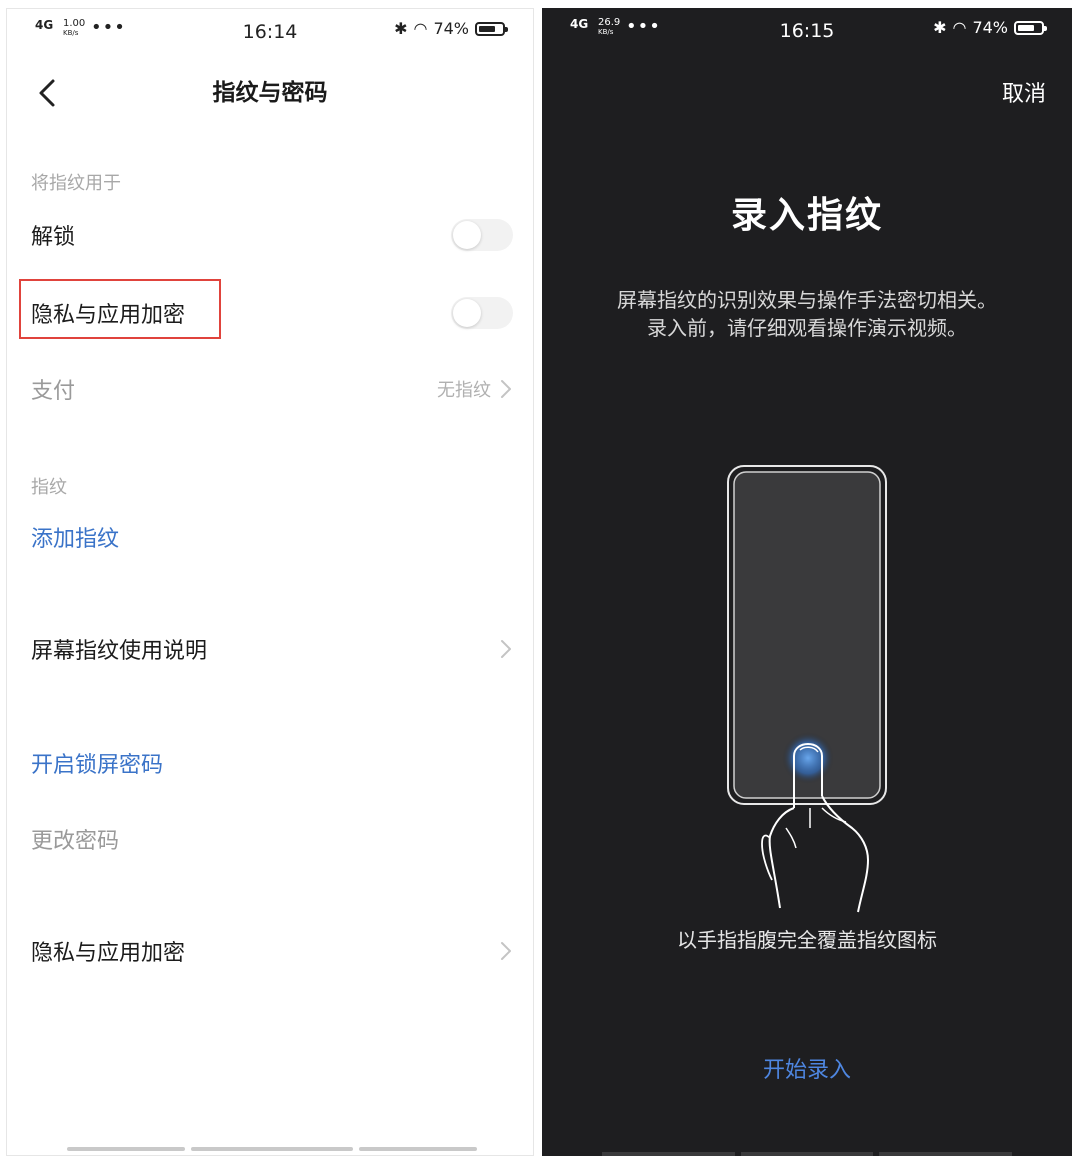  What do you see at coordinates (807, 300) in the screenshot?
I see `enroll-description-line1: 屏幕指纹的识别效果与操作手法密切相关。` at bounding box center [807, 300].